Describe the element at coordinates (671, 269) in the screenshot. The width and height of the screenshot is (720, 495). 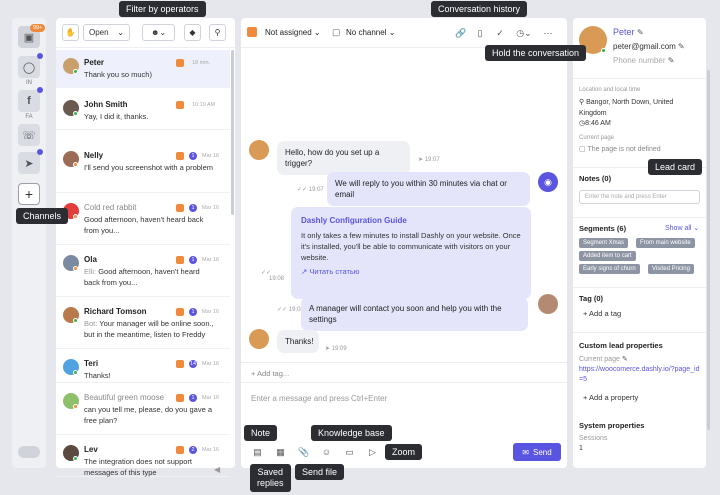
I see `segment-tag: Visited Pricing` at that location.